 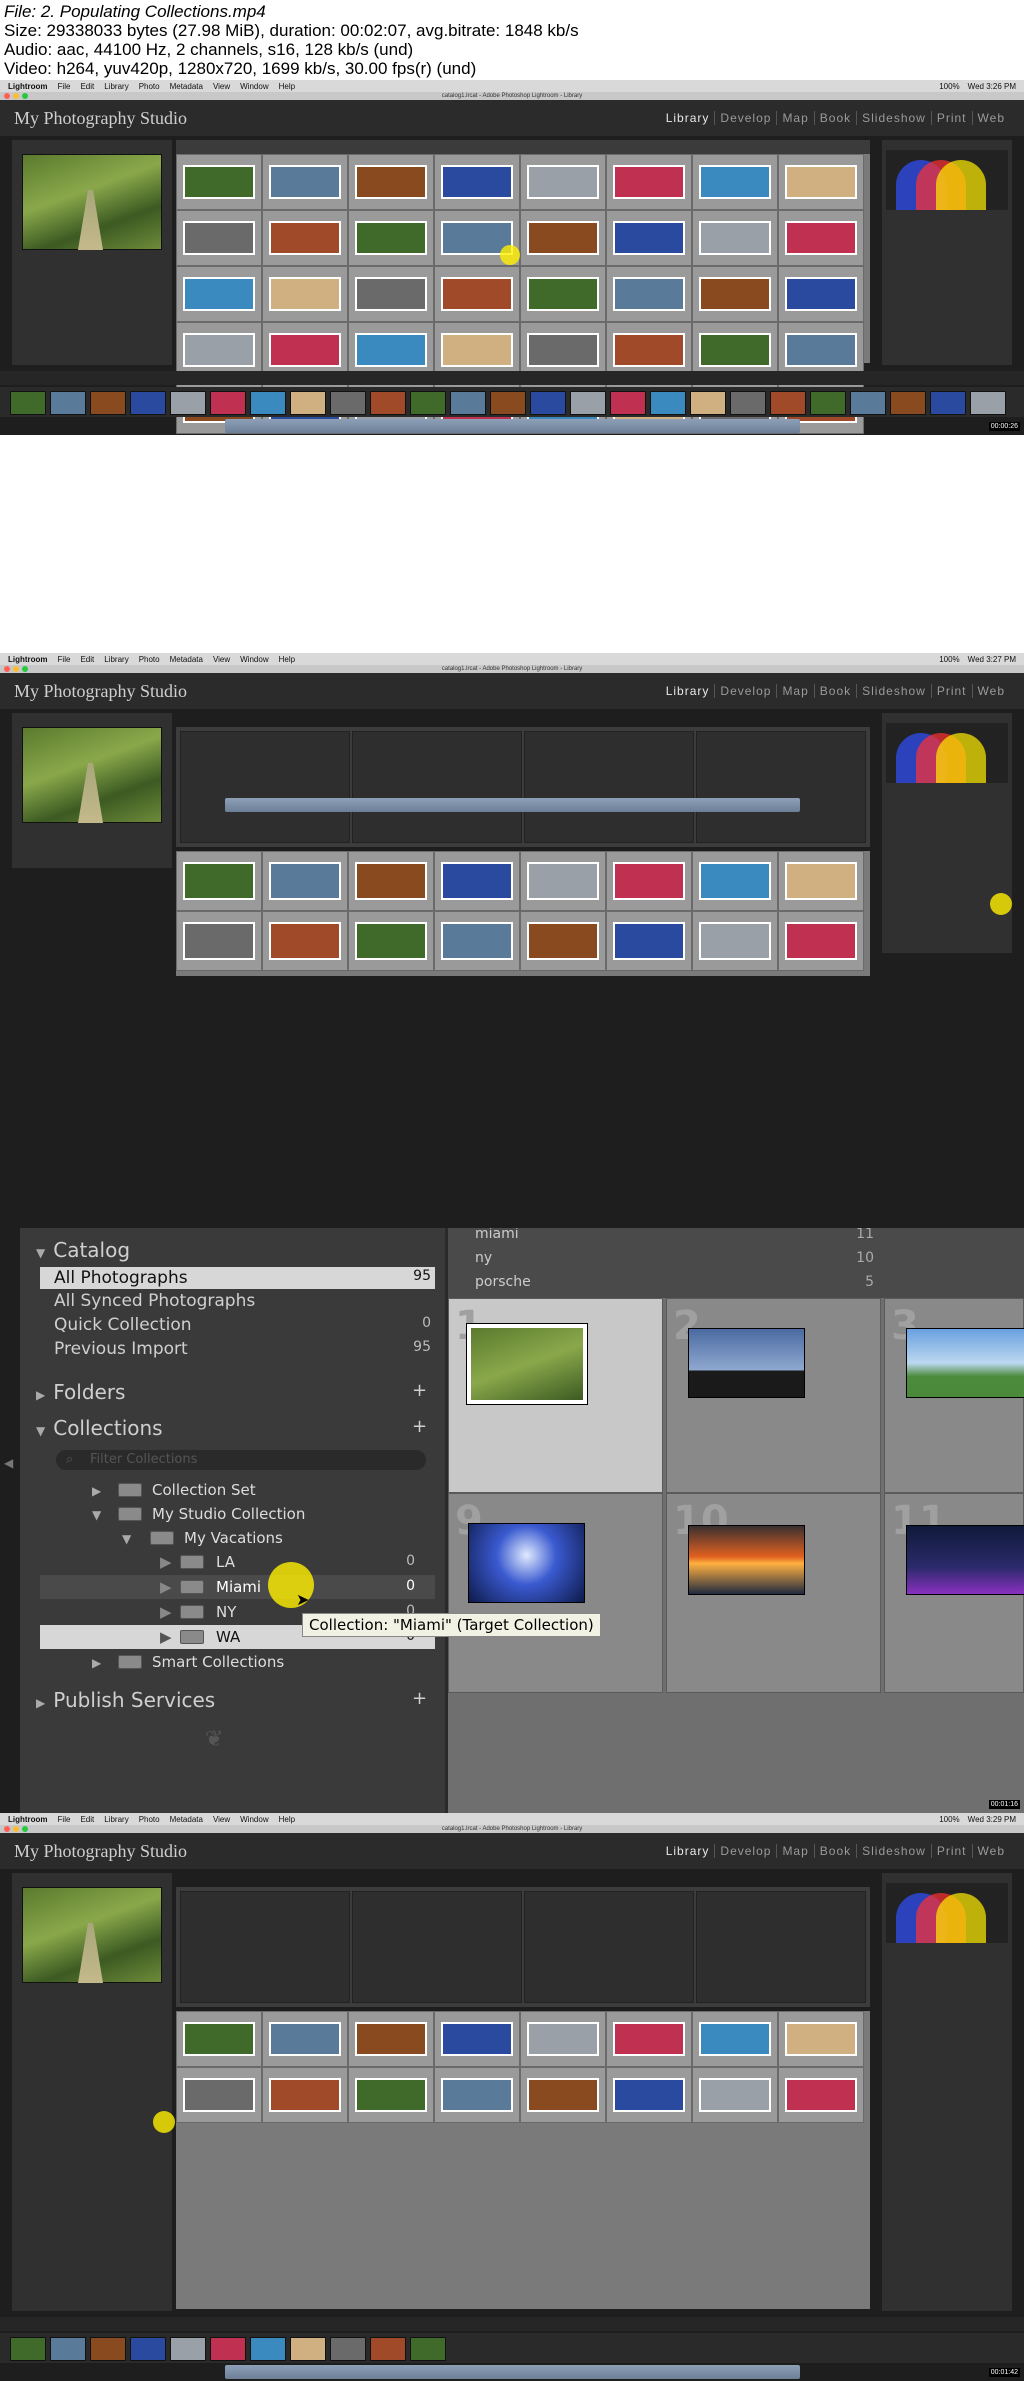 I want to click on smart-collections-toggle: ▶, so click(x=100, y=1662).